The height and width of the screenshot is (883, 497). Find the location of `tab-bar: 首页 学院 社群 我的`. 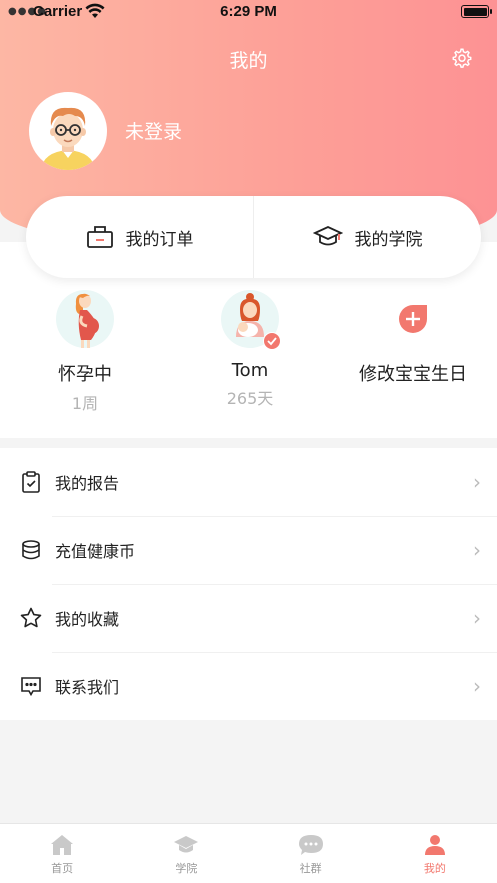

tab-bar: 首页 学院 社群 我的 is located at coordinates (248, 853).